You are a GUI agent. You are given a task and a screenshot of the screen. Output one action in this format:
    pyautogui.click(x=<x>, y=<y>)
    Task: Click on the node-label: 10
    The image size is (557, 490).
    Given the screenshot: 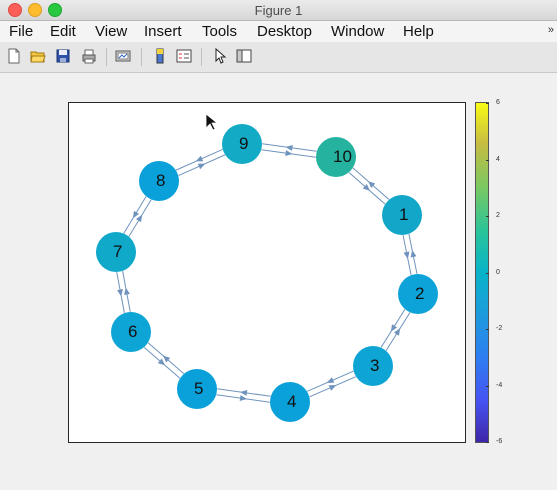 What is the action you would take?
    pyautogui.click(x=342, y=156)
    